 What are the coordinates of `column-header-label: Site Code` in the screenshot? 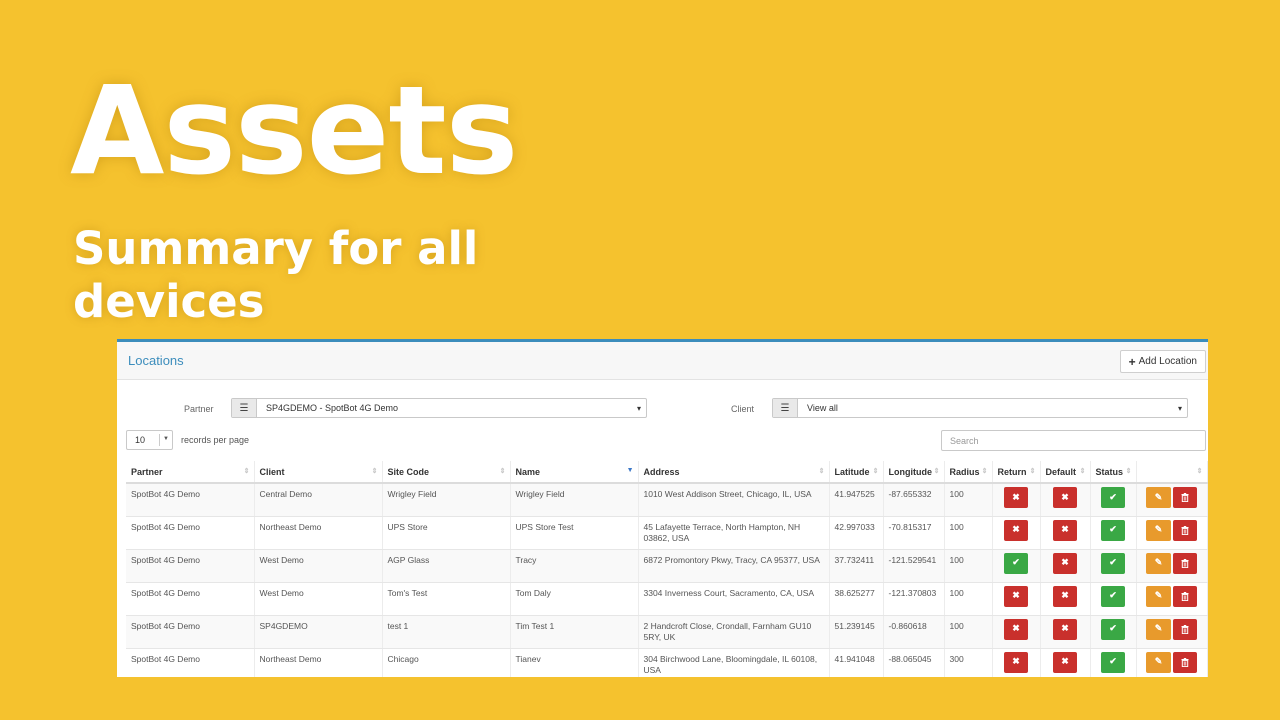 It's located at (408, 471).